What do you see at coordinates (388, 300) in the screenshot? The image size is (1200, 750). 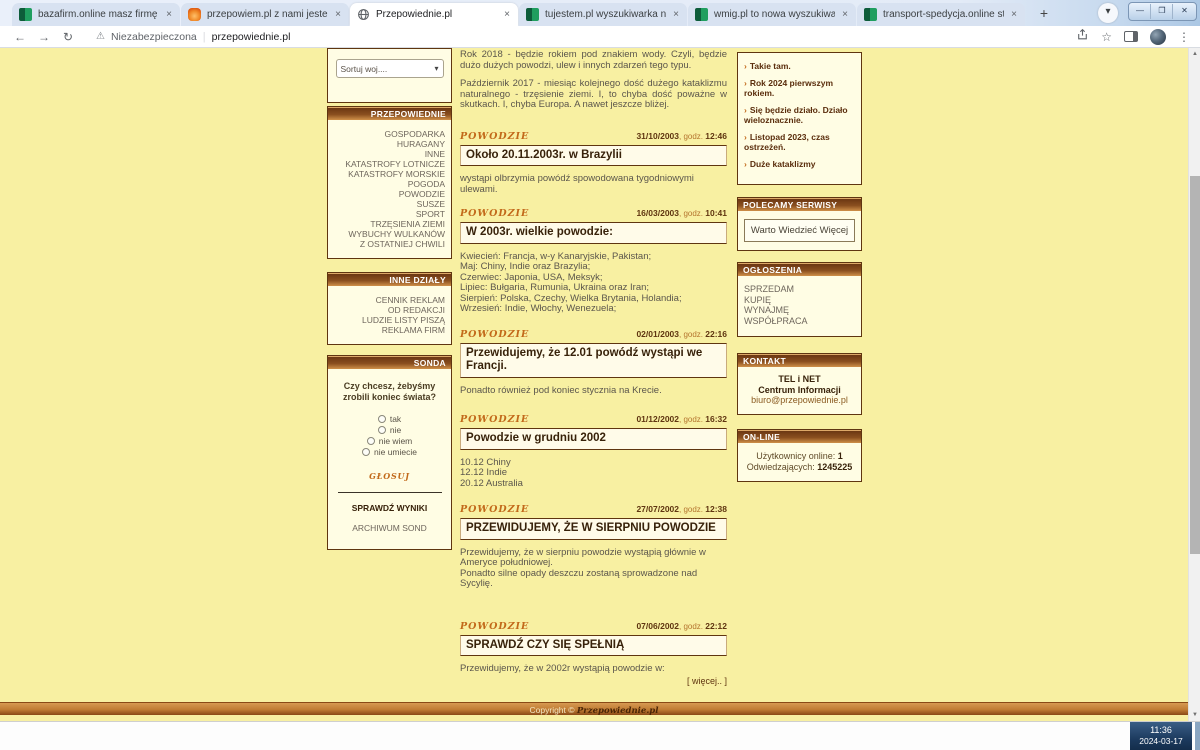 I see `sidebar-menu-link: CENNIK REKLAM` at bounding box center [388, 300].